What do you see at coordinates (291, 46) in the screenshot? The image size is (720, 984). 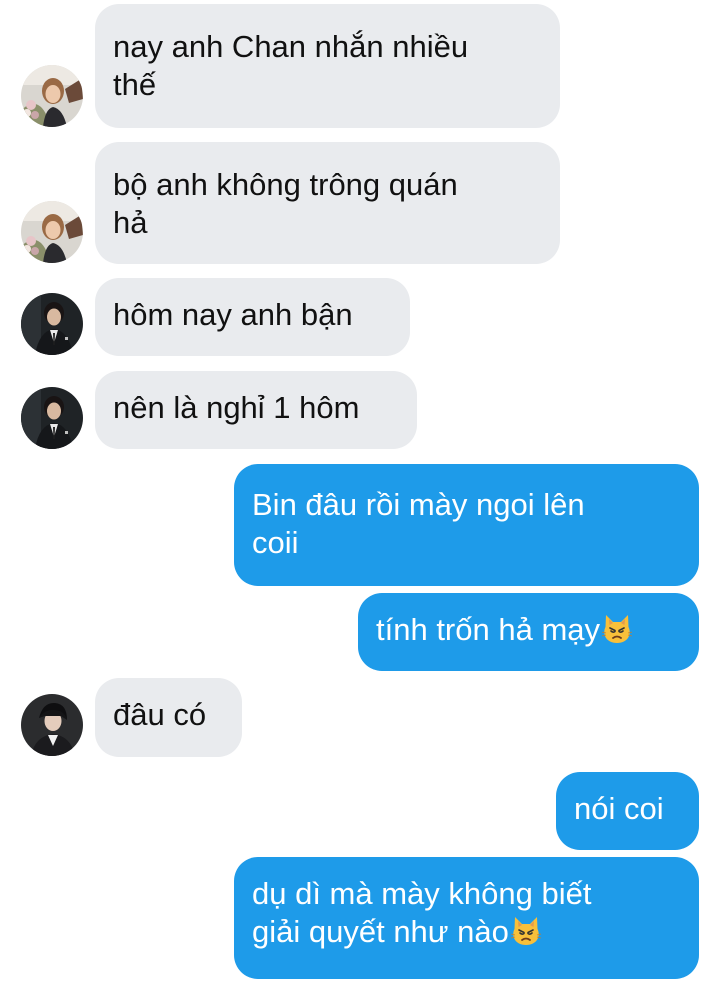 I see `message-text-line: nay anh Chan nhắn nhiều` at bounding box center [291, 46].